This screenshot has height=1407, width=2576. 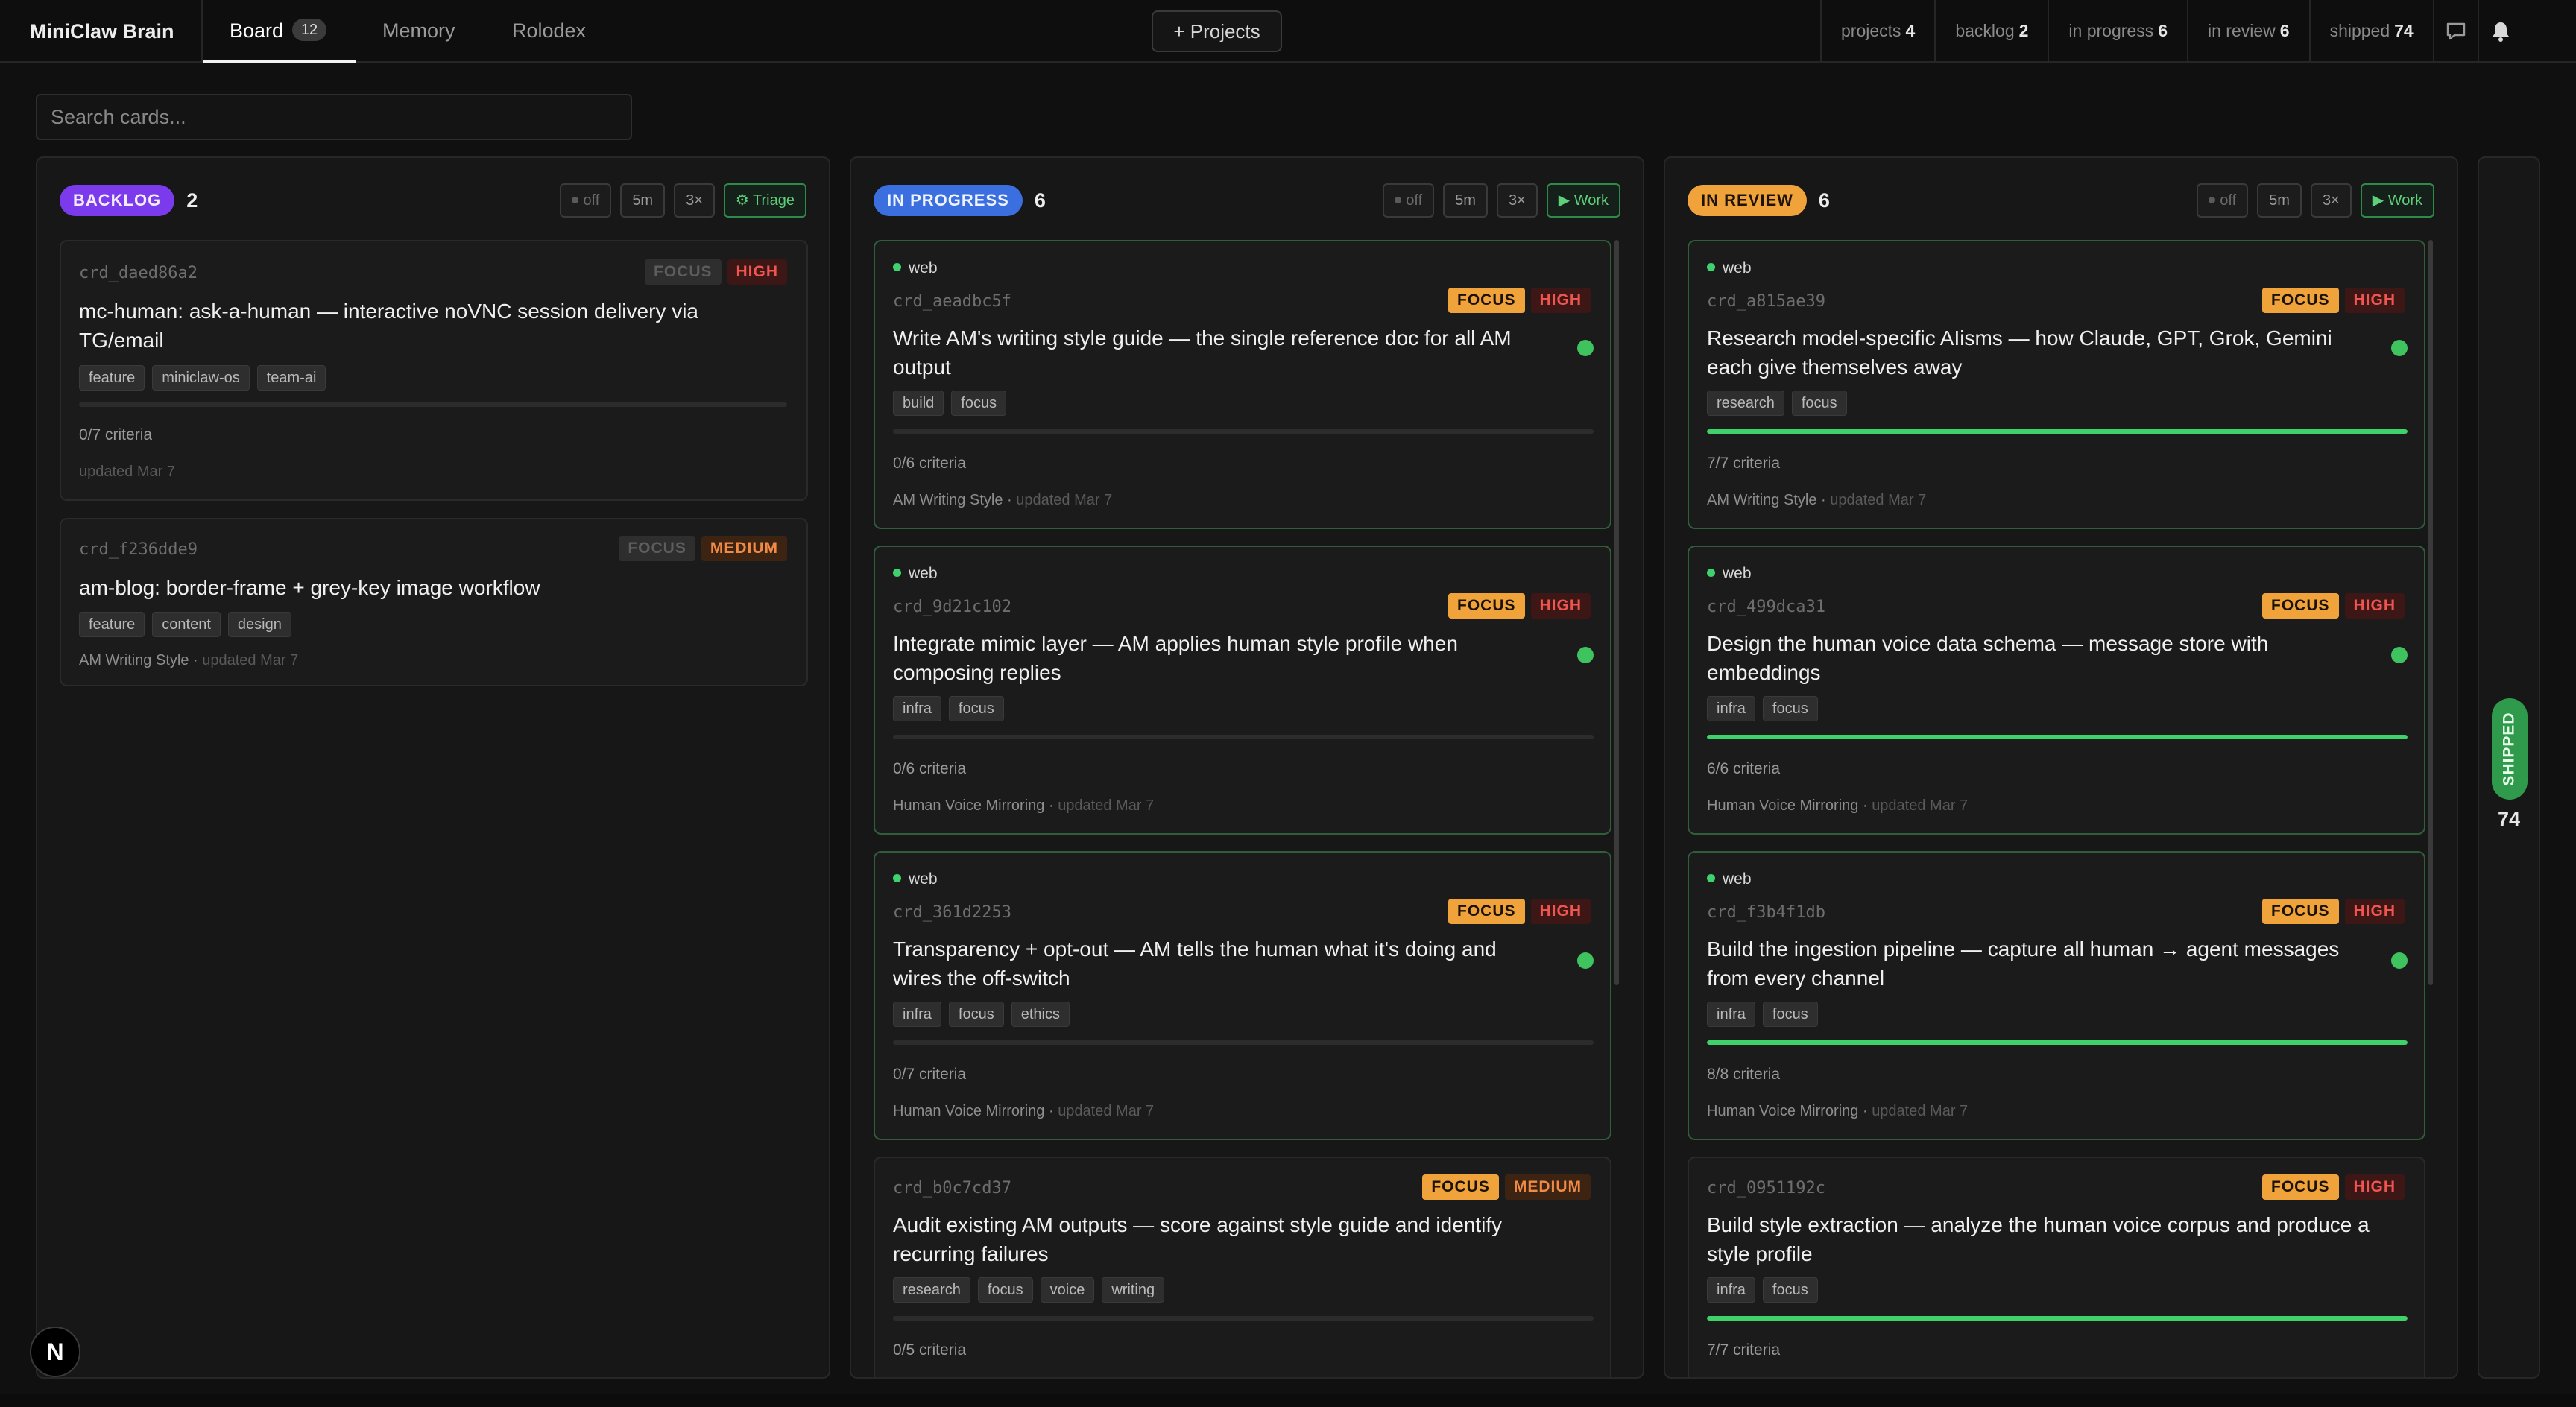 What do you see at coordinates (1747, 200) in the screenshot?
I see `column-title-pill: IN REVIEW` at bounding box center [1747, 200].